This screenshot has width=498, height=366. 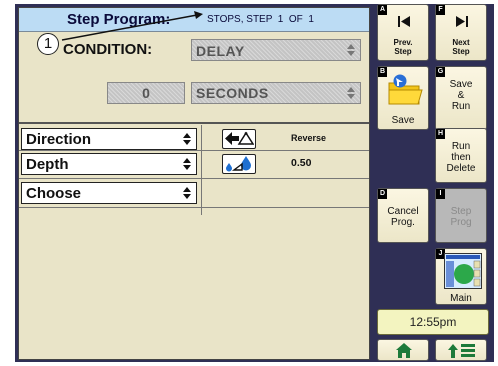 What do you see at coordinates (220, 51) in the screenshot?
I see `condition-value: DELAY` at bounding box center [220, 51].